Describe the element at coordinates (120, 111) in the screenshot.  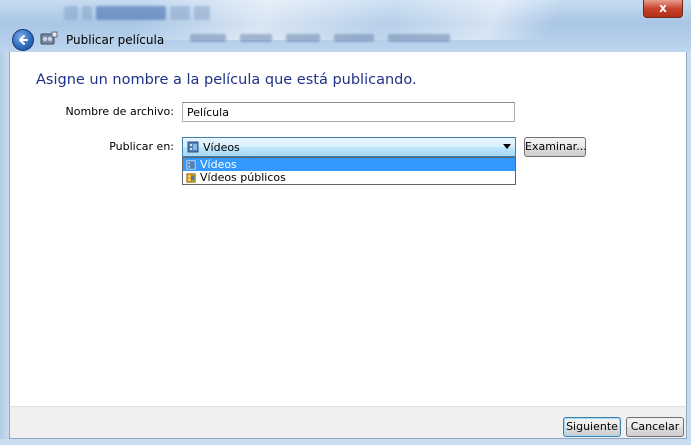
I see `filename-label: Nombre de archivo:` at that location.